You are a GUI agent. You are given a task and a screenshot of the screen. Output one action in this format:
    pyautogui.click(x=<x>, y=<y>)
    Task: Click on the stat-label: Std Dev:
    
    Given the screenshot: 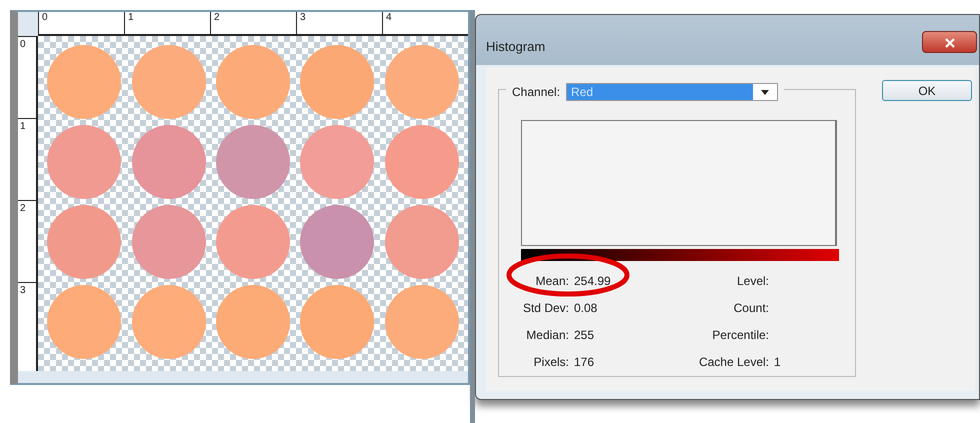 What is the action you would take?
    pyautogui.click(x=545, y=308)
    